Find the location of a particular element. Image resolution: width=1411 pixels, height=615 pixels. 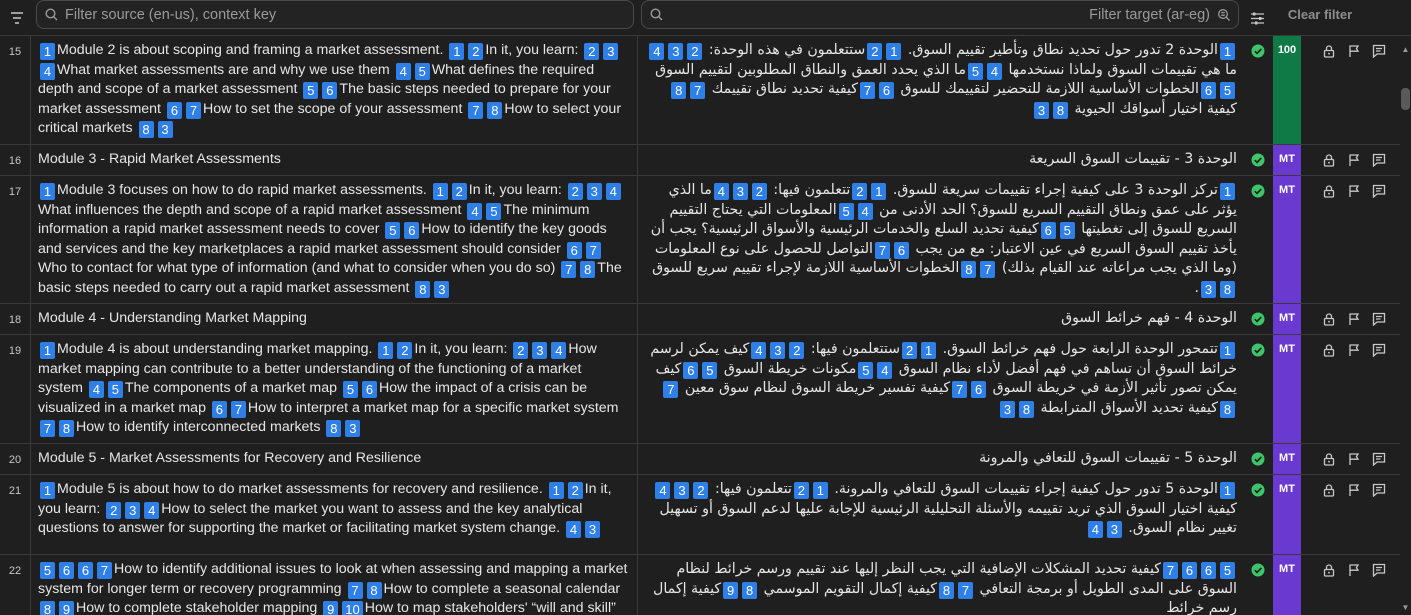

scrollbar-thumb is located at coordinates (1405, 99).